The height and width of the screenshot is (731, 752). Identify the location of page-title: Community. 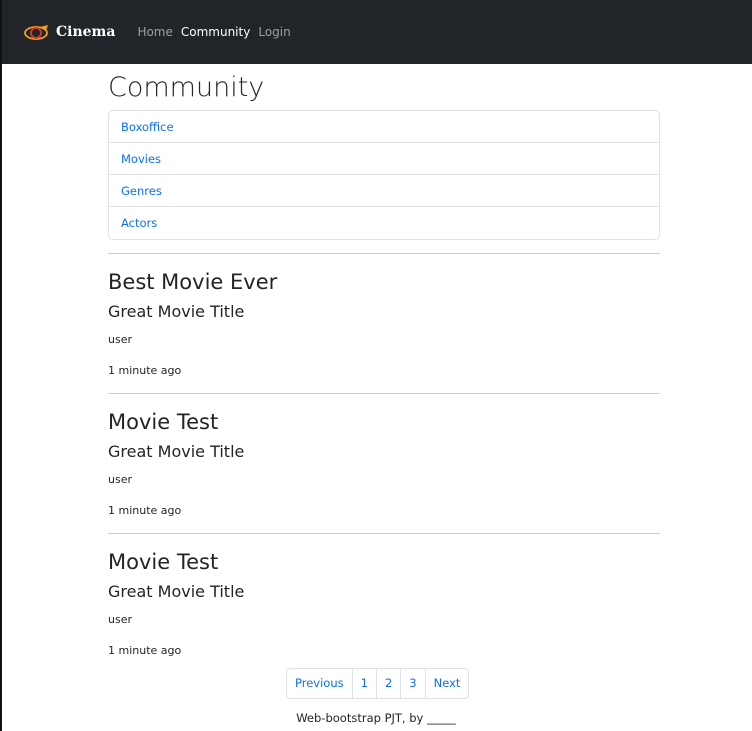
(186, 87).